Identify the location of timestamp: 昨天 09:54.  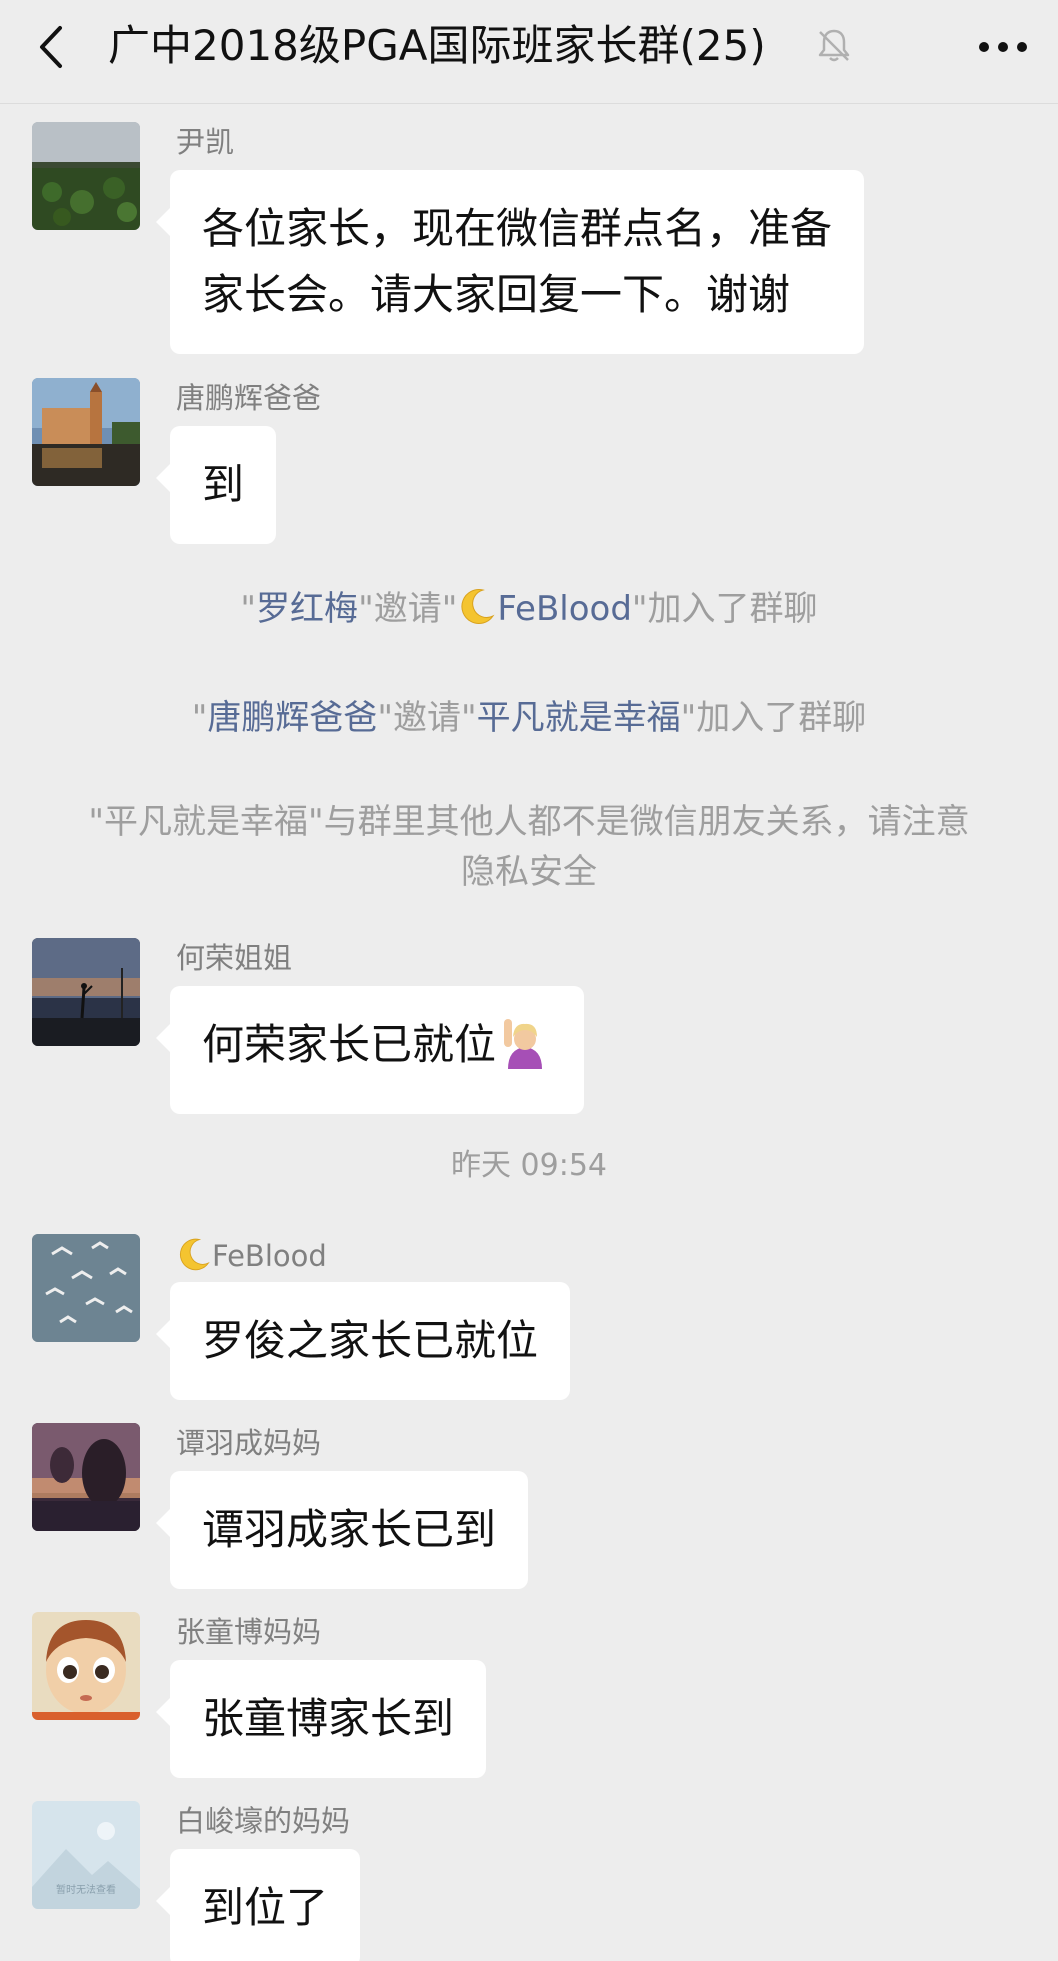
(529, 1165).